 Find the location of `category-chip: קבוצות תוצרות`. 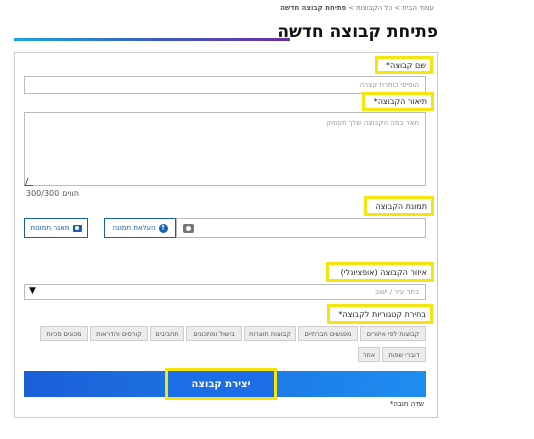

category-chip: קבוצות תוצרות is located at coordinates (270, 333).